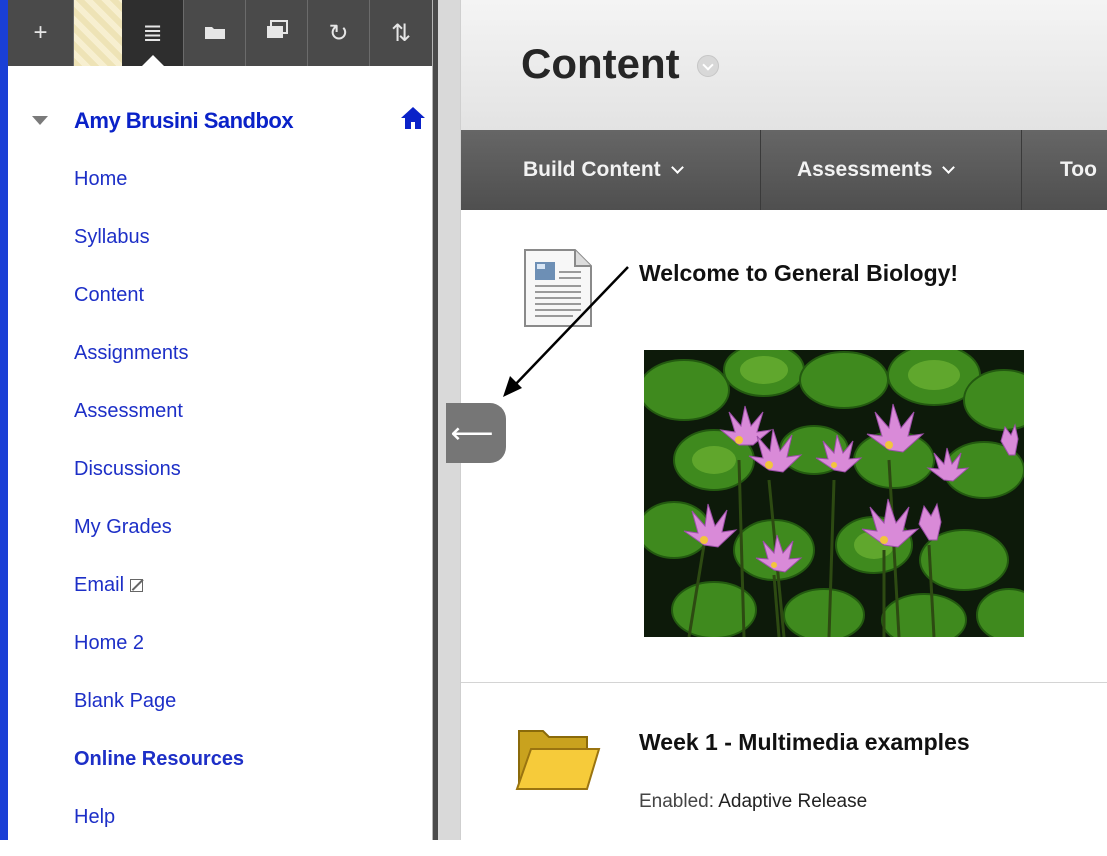 The width and height of the screenshot is (1107, 856). What do you see at coordinates (159, 537) in the screenshot?
I see `sidebar-item-my-grades: My Grades` at bounding box center [159, 537].